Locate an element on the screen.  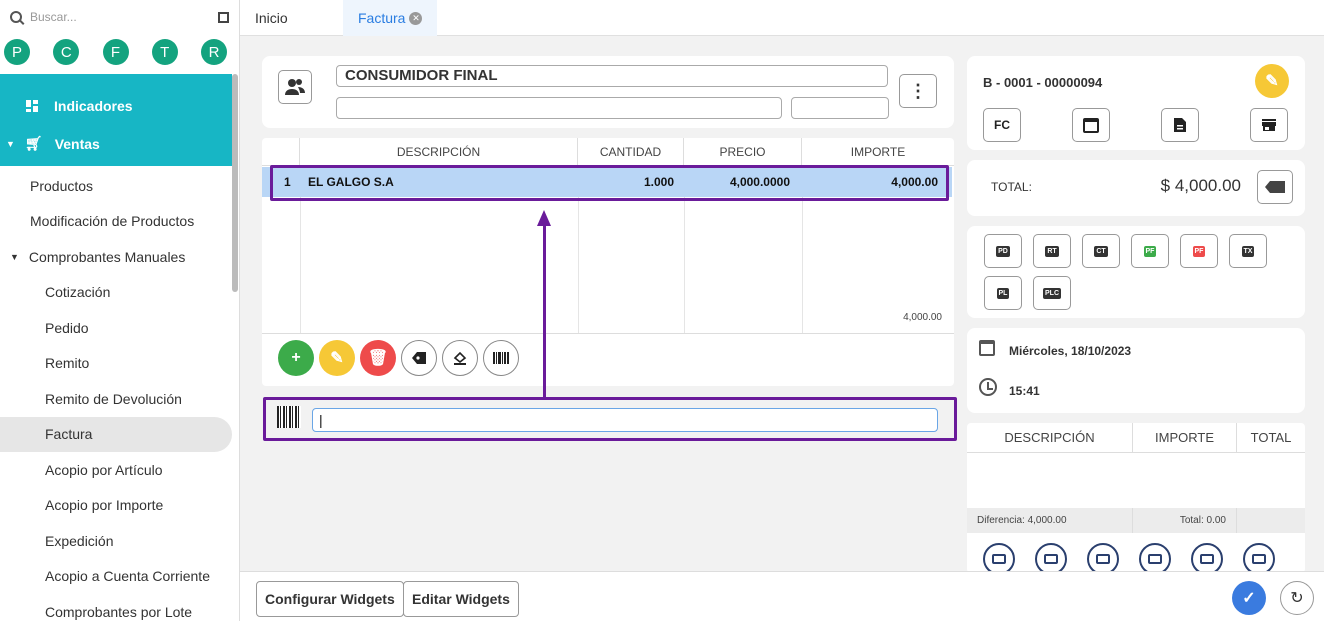
quick-p-button: P is located at coordinates (17, 52).